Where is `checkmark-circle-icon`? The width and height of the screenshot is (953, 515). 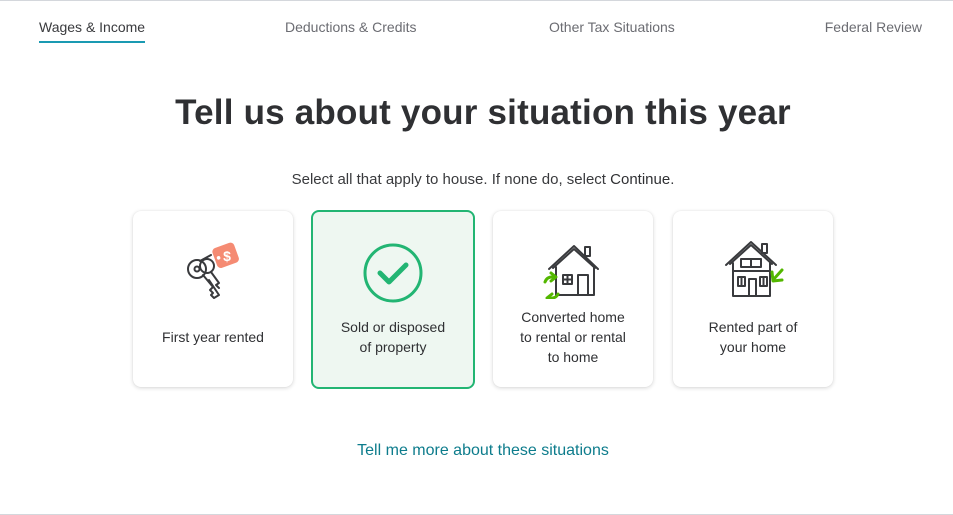
checkmark-circle-icon is located at coordinates (393, 273).